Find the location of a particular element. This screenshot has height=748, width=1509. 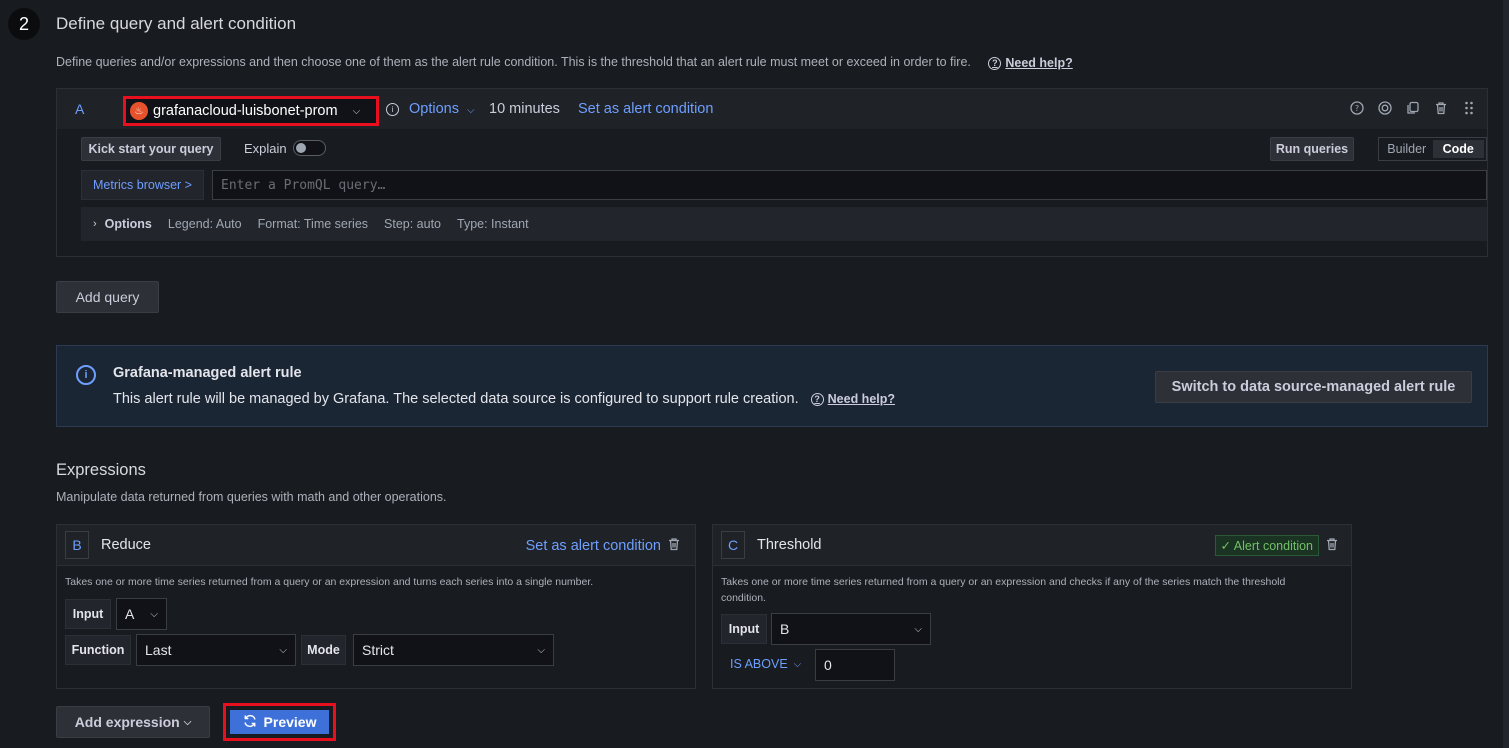

step-number: 2 is located at coordinates (24, 24).